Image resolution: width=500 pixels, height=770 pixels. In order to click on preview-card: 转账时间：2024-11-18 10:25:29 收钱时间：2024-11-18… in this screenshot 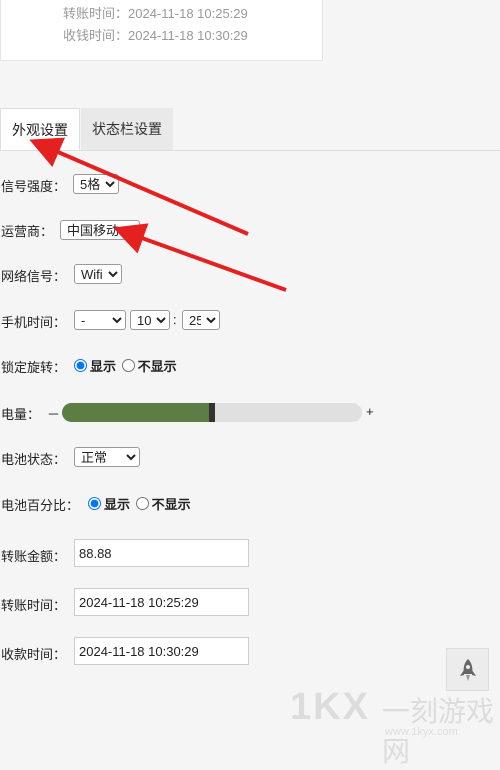, I will do `click(161, 30)`.